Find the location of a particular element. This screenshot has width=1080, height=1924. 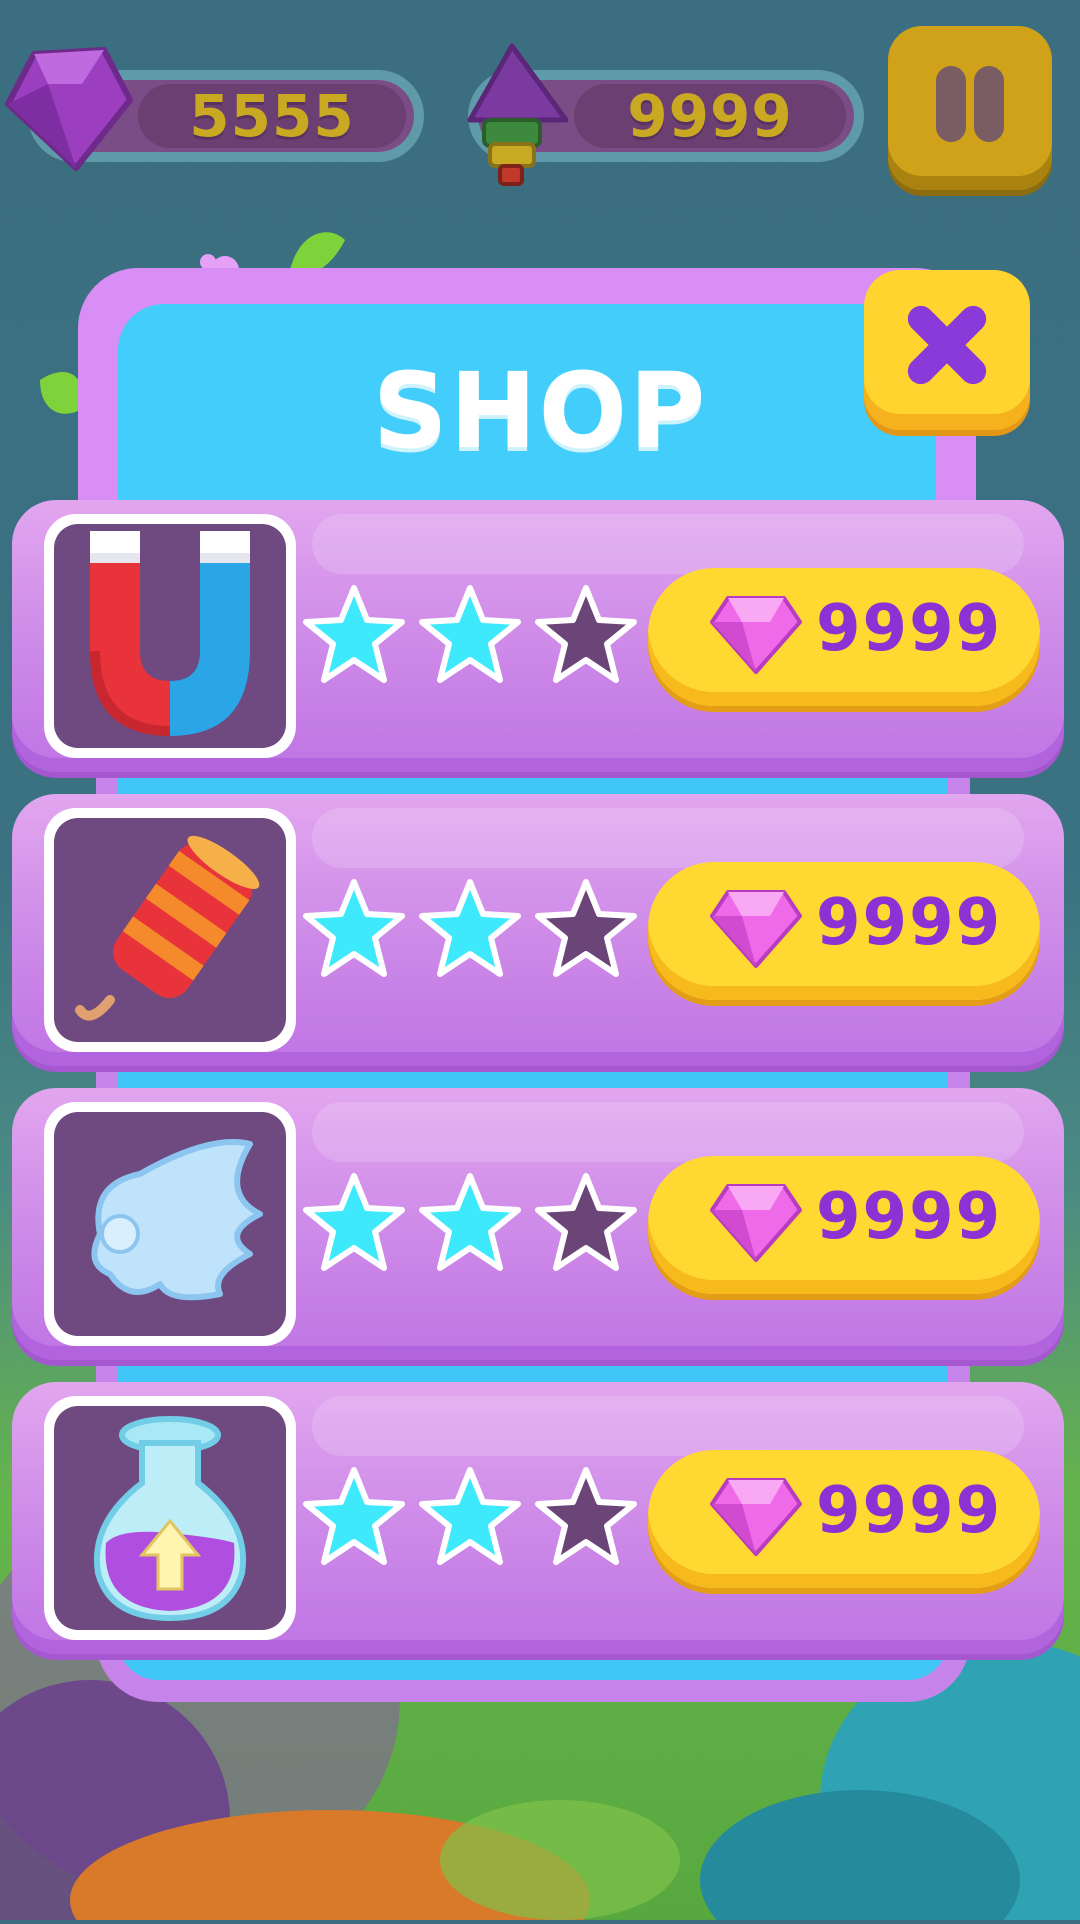

shop-title: SHOP is located at coordinates (540, 411).